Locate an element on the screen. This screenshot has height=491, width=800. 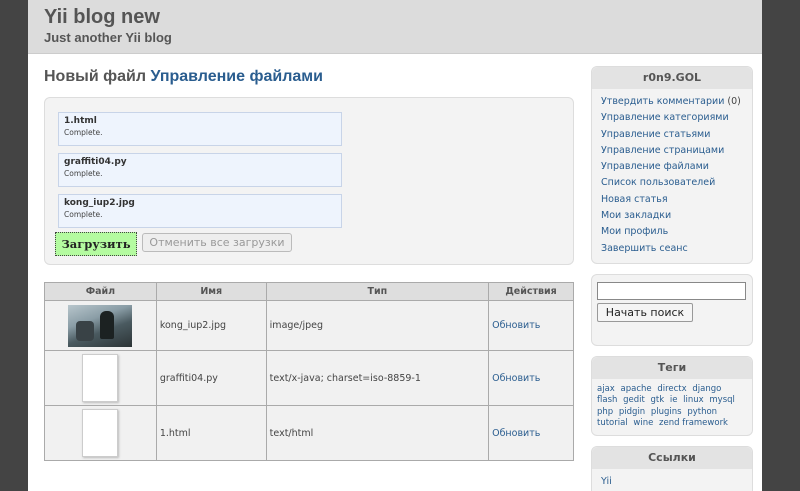
page-title: Новый файл Управление файлами is located at coordinates (309, 77).